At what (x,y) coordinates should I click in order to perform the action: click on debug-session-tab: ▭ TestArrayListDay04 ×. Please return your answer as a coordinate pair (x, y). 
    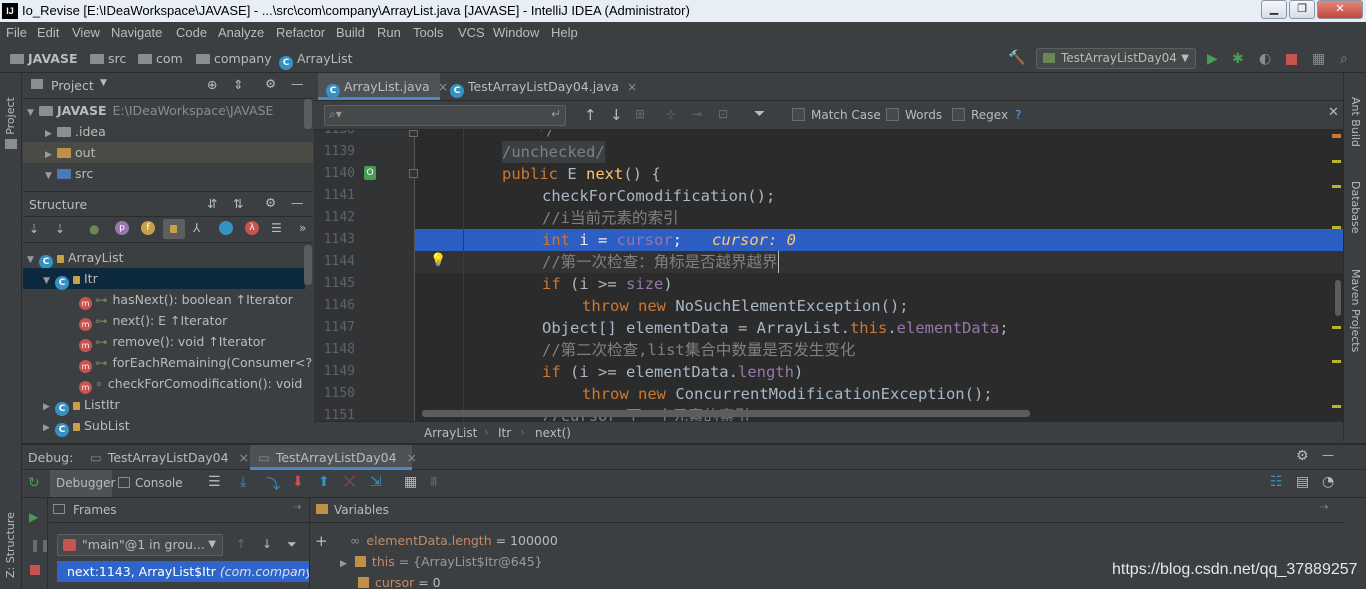
    Looking at the image, I should click on (169, 457).